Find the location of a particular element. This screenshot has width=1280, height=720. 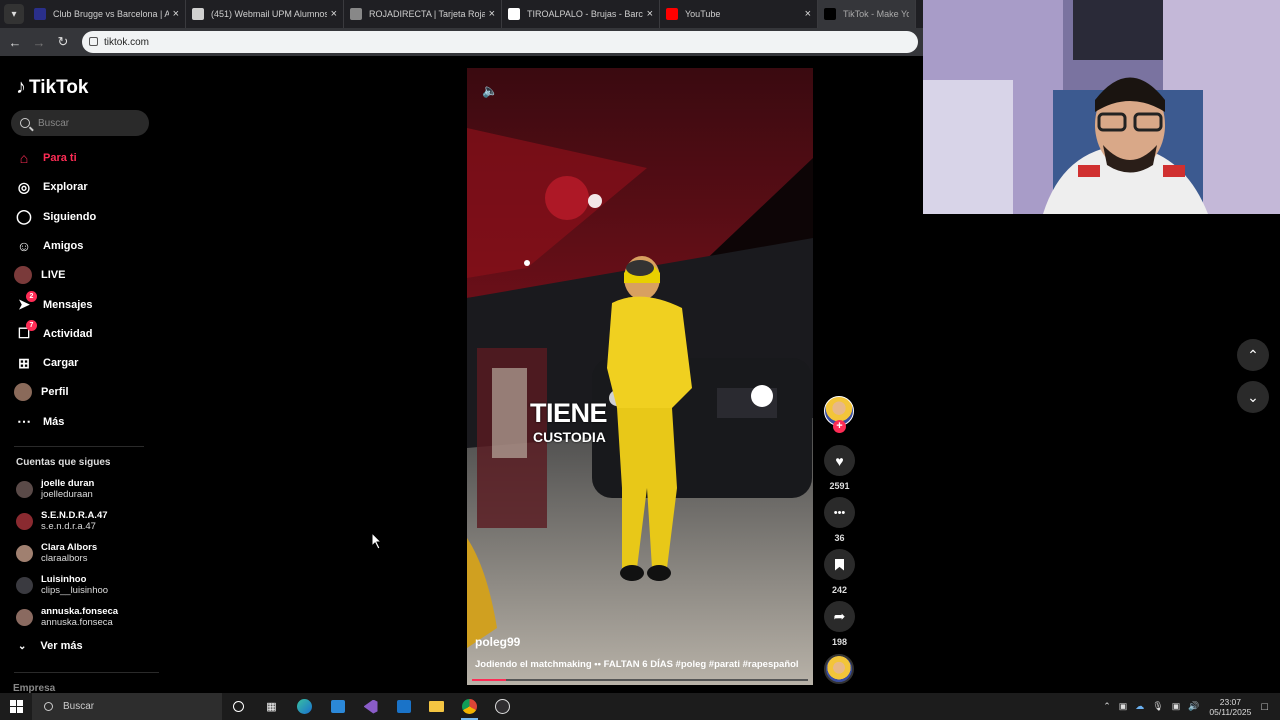

volume-tray-icon: 🔊 is located at coordinates (1193, 706).